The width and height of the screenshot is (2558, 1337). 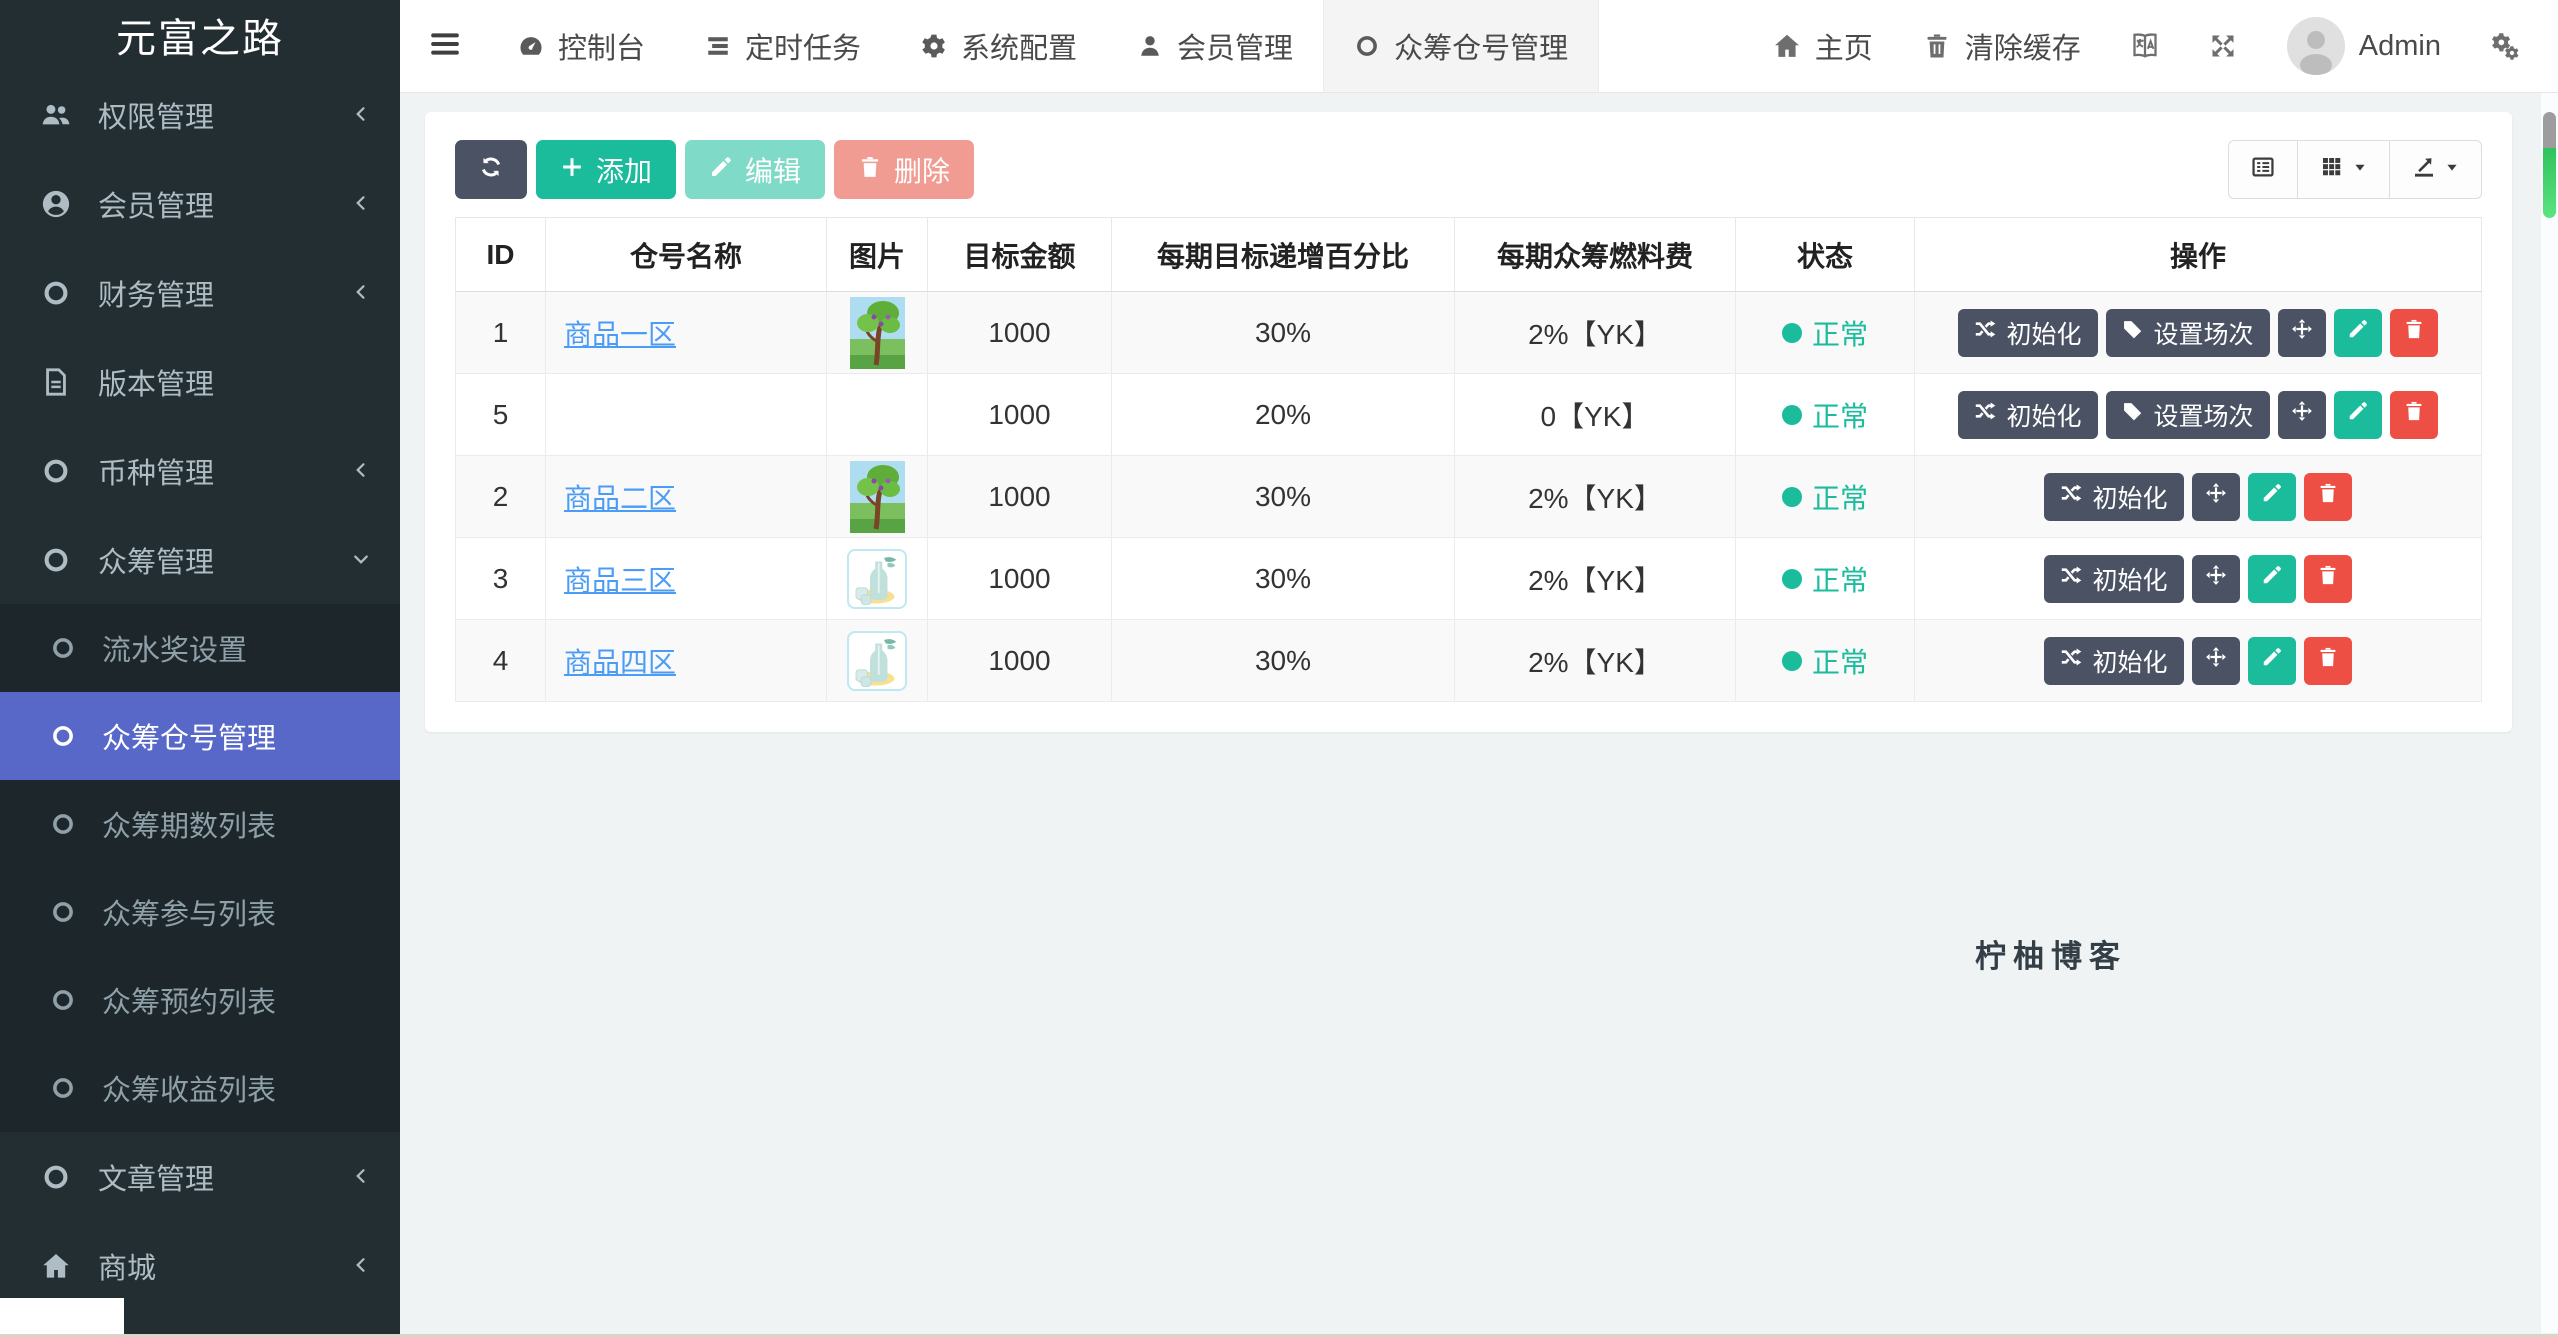 I want to click on sidebar-item-crowdfund-income: 众筹收益列表, so click(x=200, y=1088).